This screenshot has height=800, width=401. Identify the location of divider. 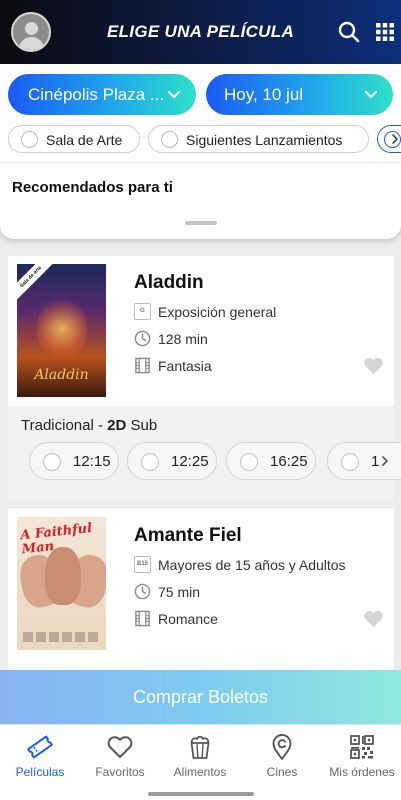
(200, 162).